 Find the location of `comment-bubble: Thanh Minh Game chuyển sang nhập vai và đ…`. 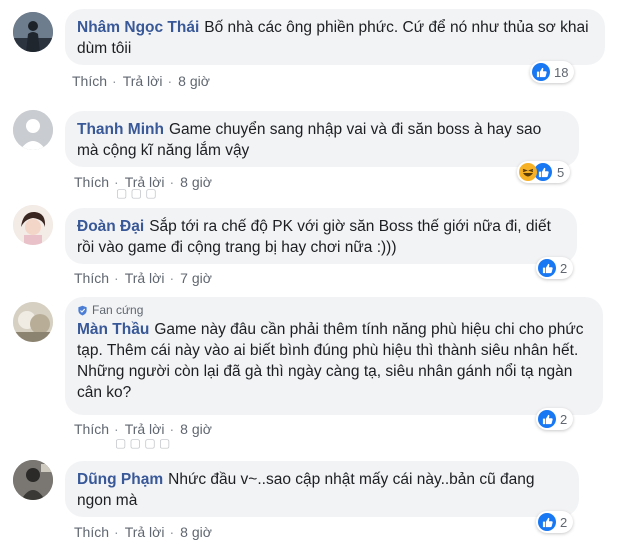

comment-bubble: Thanh Minh Game chuyển sang nhập vai và đ… is located at coordinates (322, 139).